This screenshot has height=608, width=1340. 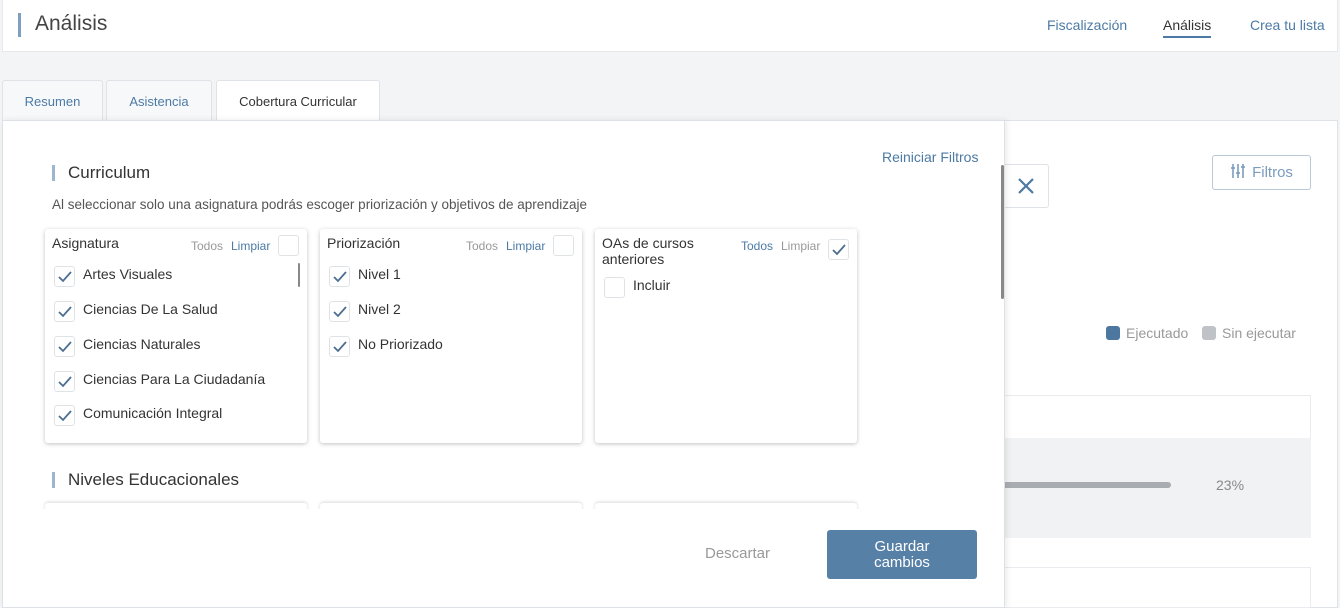 What do you see at coordinates (800, 246) in the screenshot?
I see `oas-limpiar-button: Limpiar` at bounding box center [800, 246].